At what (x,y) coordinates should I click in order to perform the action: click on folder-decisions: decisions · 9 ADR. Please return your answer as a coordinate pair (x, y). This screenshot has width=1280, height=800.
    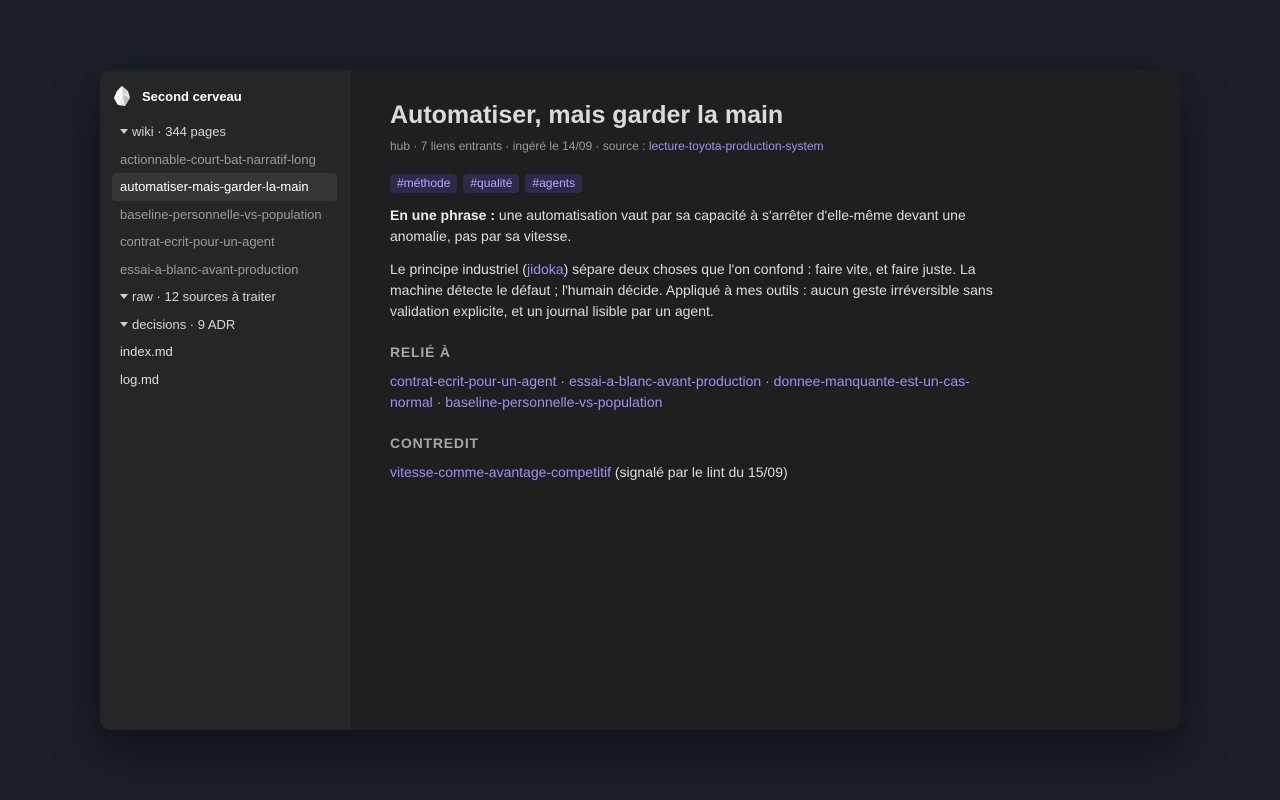
    Looking at the image, I should click on (224, 325).